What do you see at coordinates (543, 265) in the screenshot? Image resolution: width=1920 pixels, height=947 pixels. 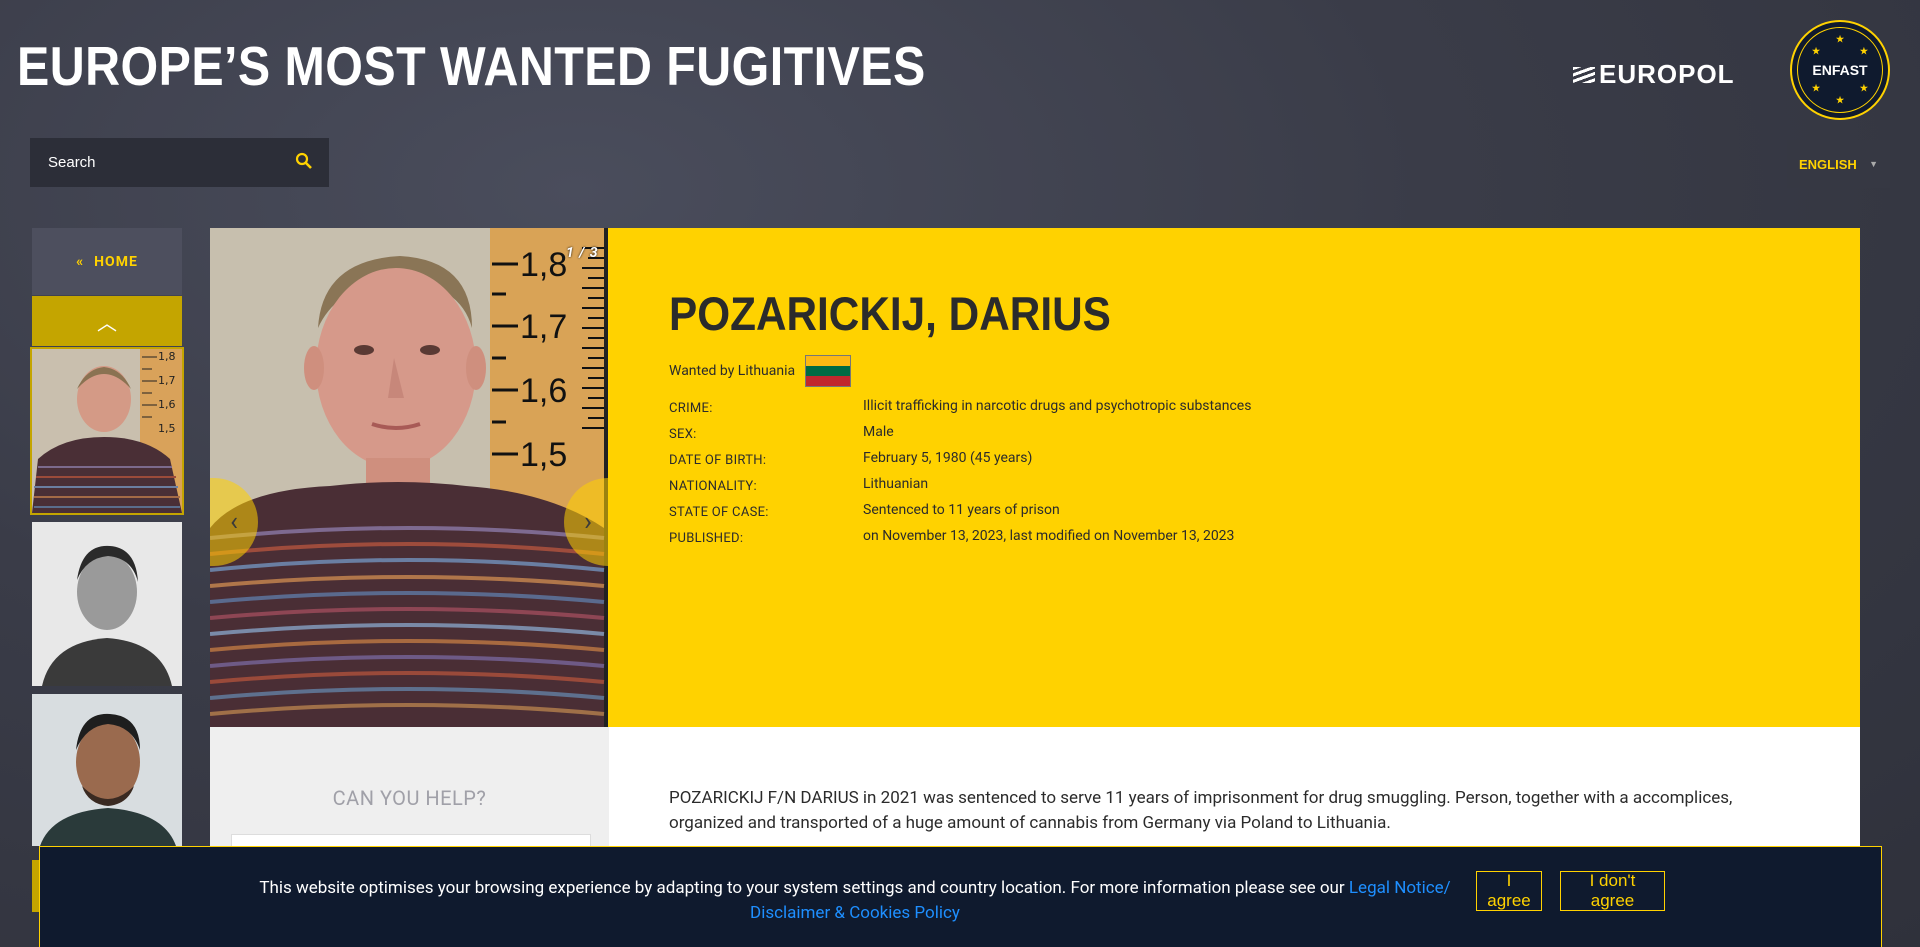 I see `scale-mark: 1,8` at bounding box center [543, 265].